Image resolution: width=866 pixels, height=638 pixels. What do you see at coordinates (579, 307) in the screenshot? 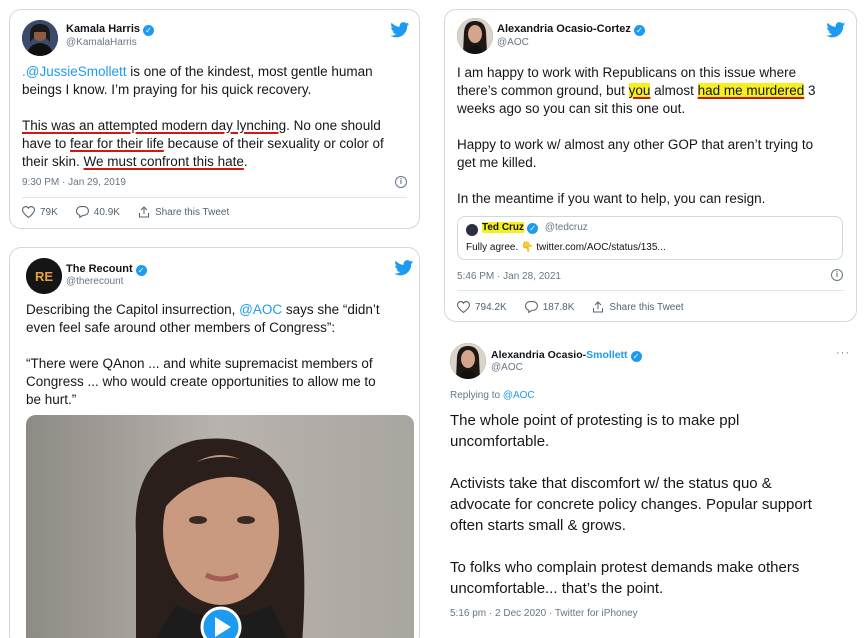
I see `tweet-actions: 794.2K 187.8K Share this Tweet` at bounding box center [579, 307].